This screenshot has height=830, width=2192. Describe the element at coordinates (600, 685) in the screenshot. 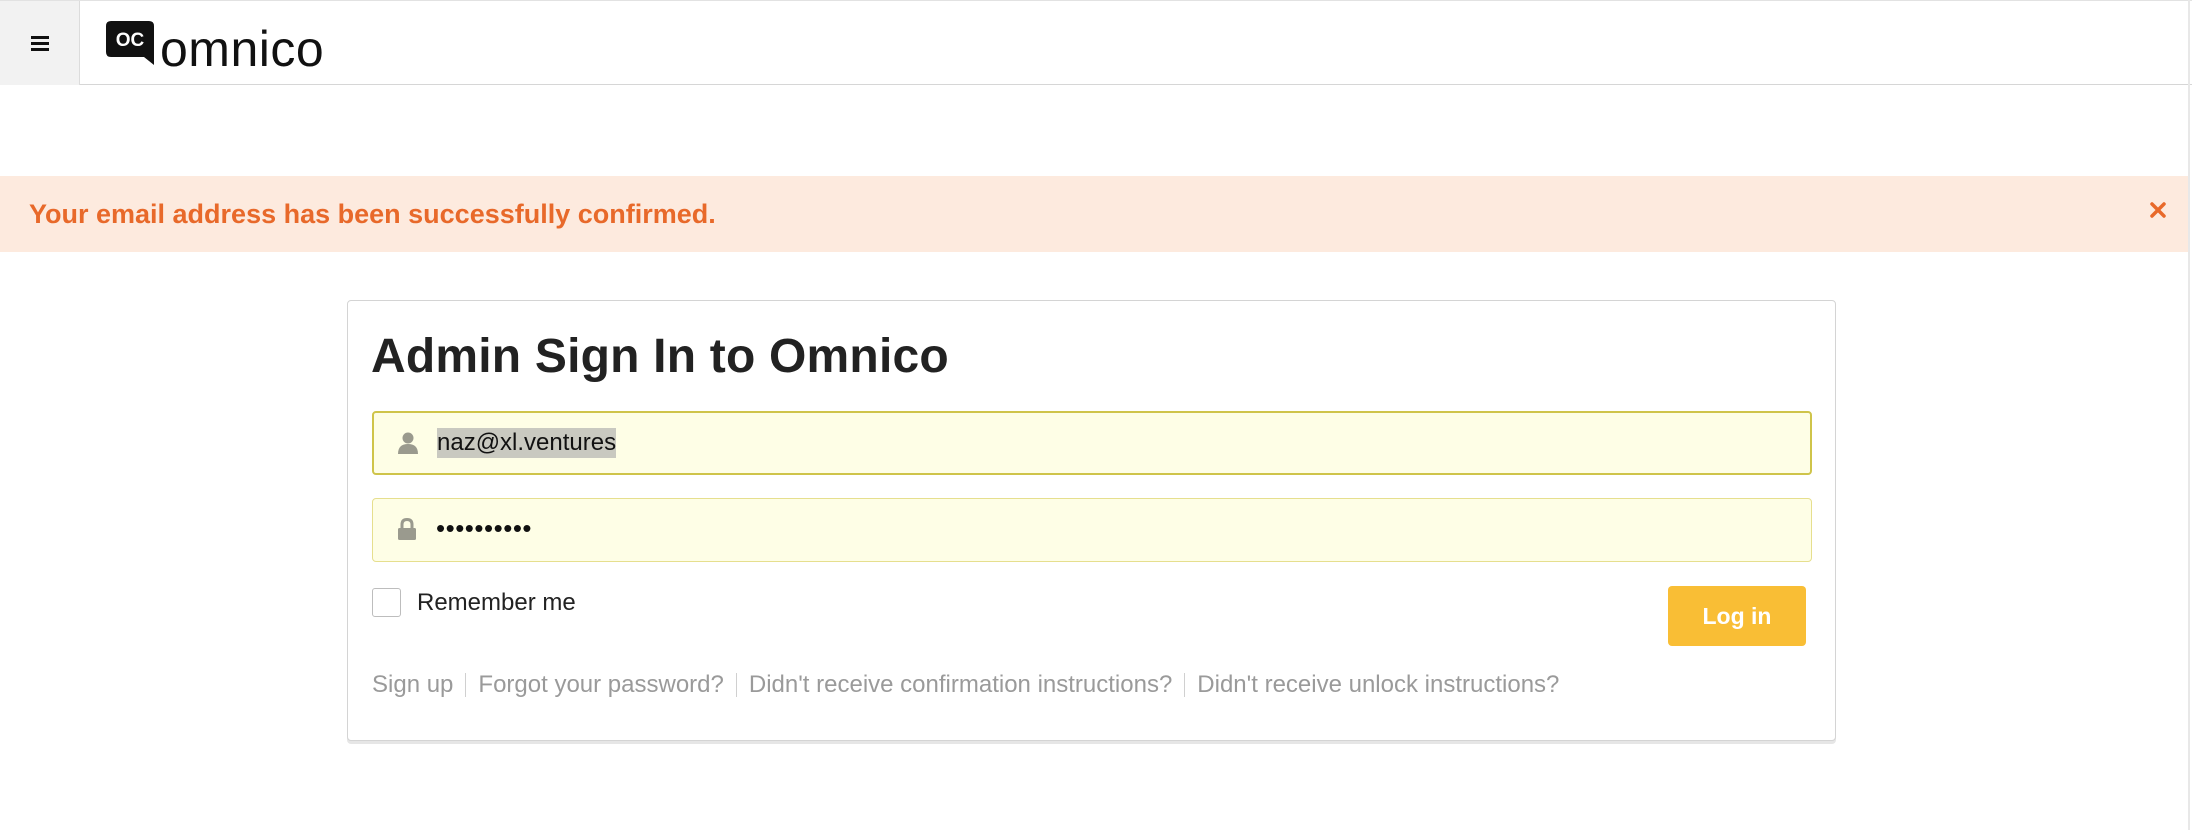

I see `forgot-password-link: Forgot your password?` at that location.